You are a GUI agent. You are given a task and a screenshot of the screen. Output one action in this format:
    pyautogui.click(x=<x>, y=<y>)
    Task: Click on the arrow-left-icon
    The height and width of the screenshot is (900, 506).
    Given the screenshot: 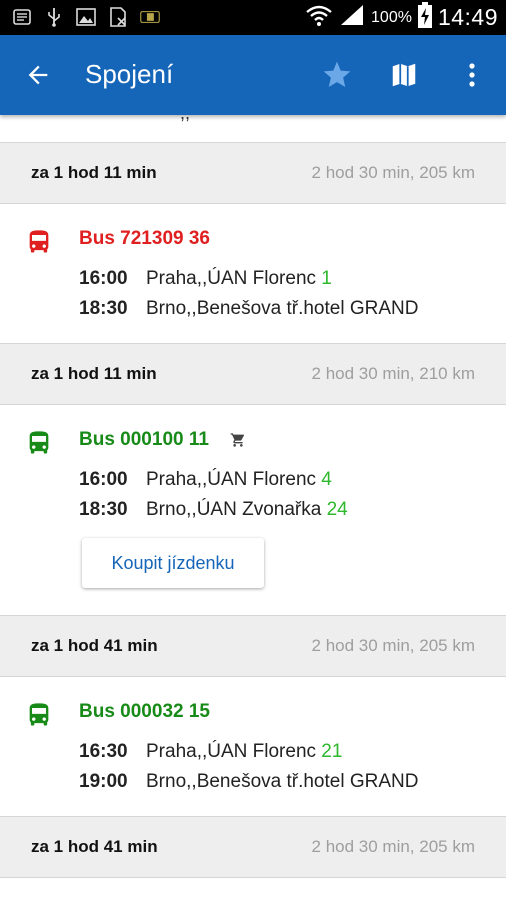 What is the action you would take?
    pyautogui.click(x=38, y=75)
    